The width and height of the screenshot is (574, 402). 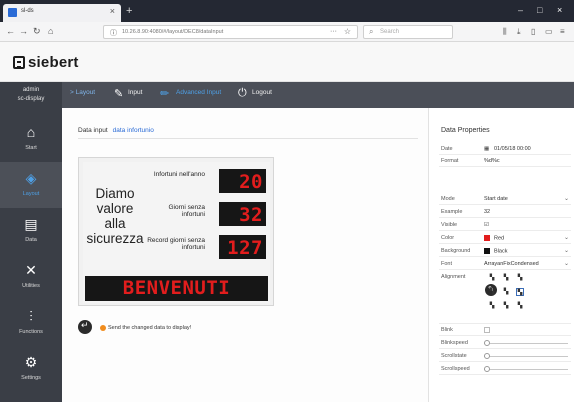 What do you see at coordinates (512, 149) in the screenshot?
I see `date-value: 01/05/18 00:00` at bounding box center [512, 149].